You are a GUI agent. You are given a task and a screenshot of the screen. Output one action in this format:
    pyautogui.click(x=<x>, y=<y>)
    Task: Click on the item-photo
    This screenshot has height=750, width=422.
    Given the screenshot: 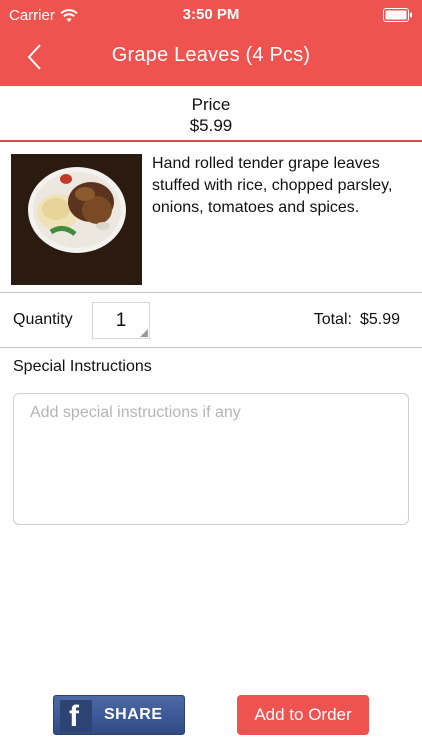 What is the action you would take?
    pyautogui.click(x=76, y=219)
    